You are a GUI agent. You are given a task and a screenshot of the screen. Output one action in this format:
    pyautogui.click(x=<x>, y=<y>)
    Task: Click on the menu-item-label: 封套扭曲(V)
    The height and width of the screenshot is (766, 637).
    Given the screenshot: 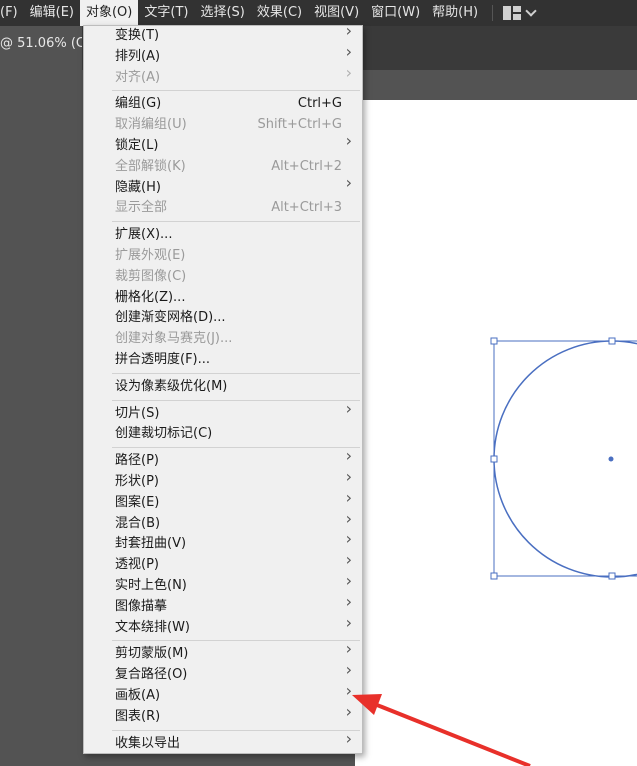 What is the action you would take?
    pyautogui.click(x=151, y=544)
    